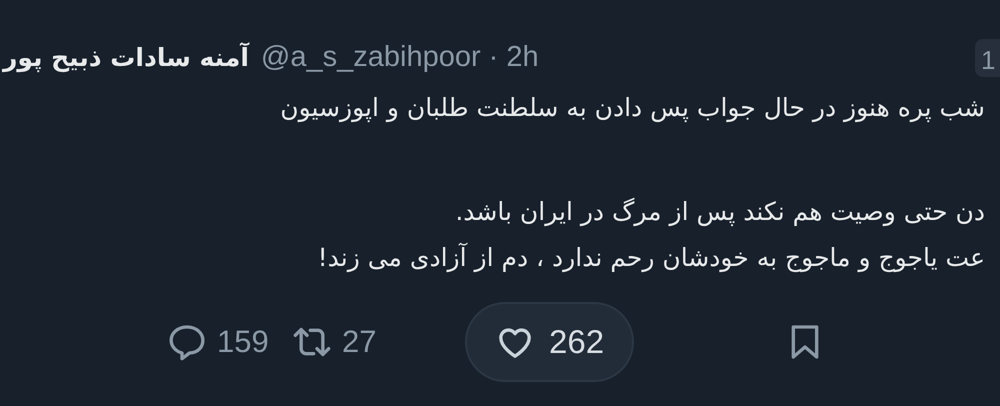 This screenshot has width=1000, height=406. What do you see at coordinates (632, 108) in the screenshot?
I see `tweet-text-line: شب پره هنوز در حال جواب پس دادن به سلطنت طلبان و اپوزسیون` at bounding box center [632, 108].